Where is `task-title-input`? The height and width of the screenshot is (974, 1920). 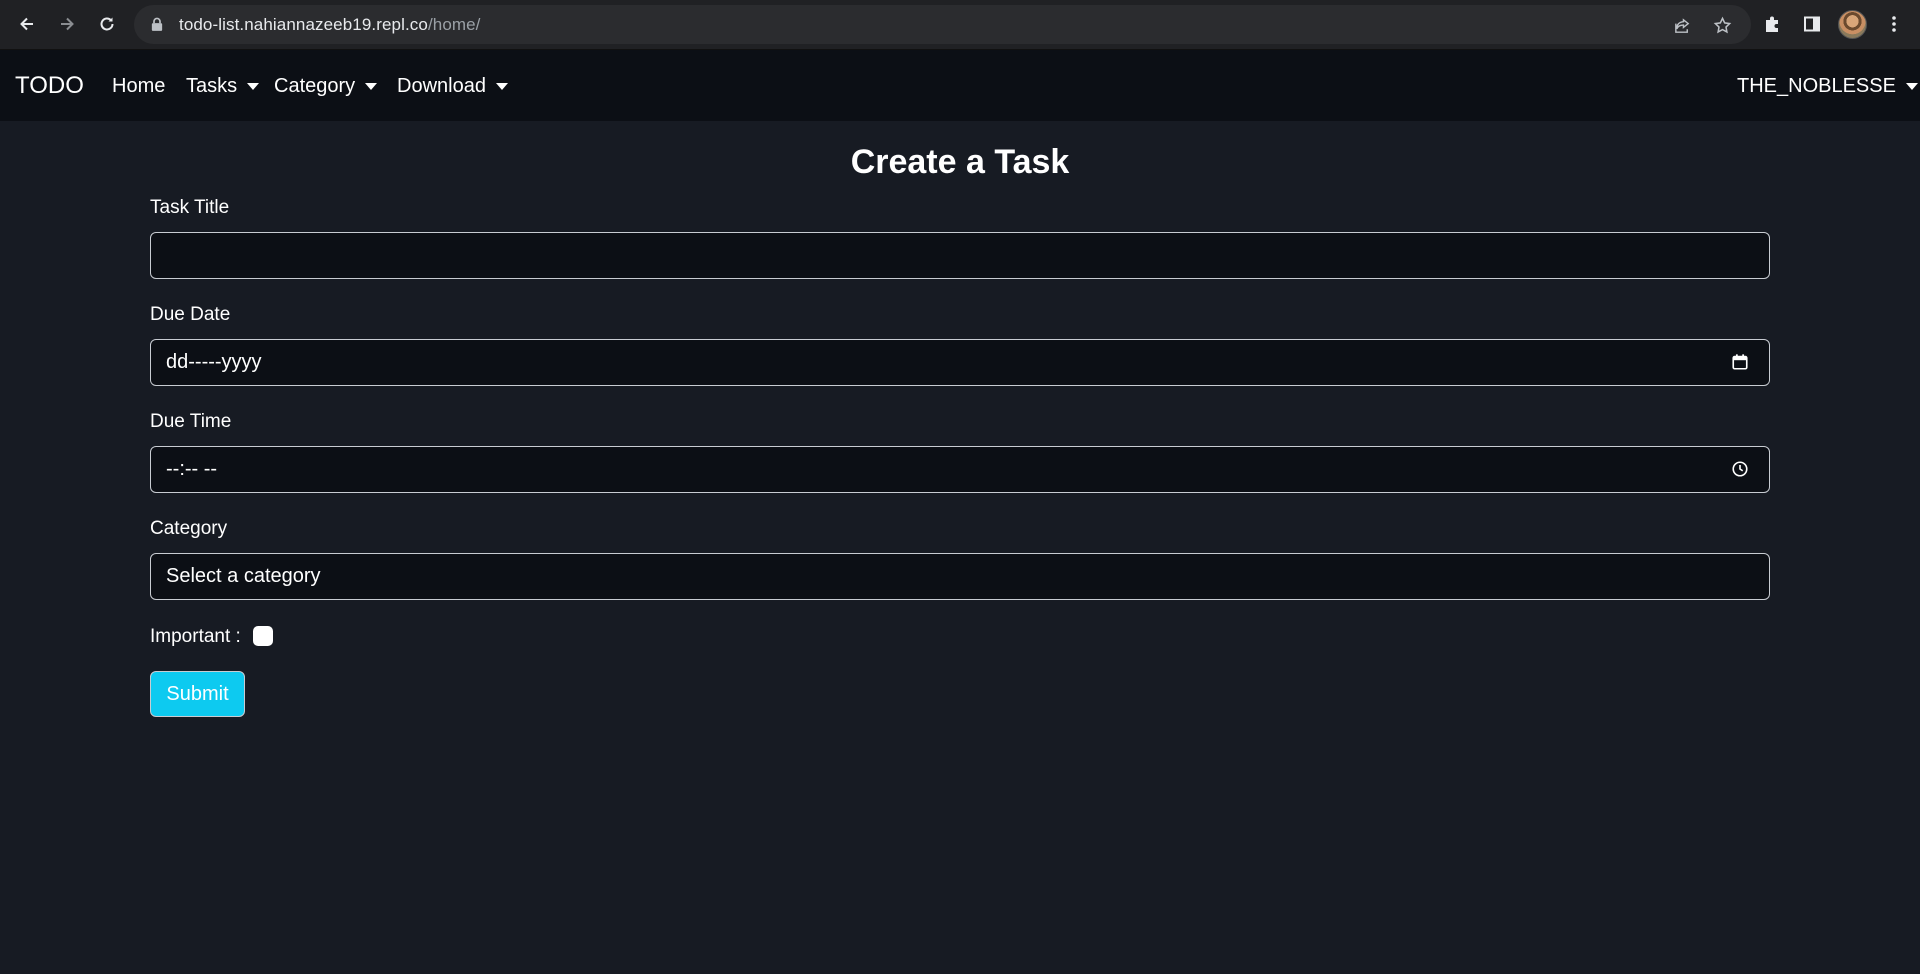
task-title-input is located at coordinates (960, 255).